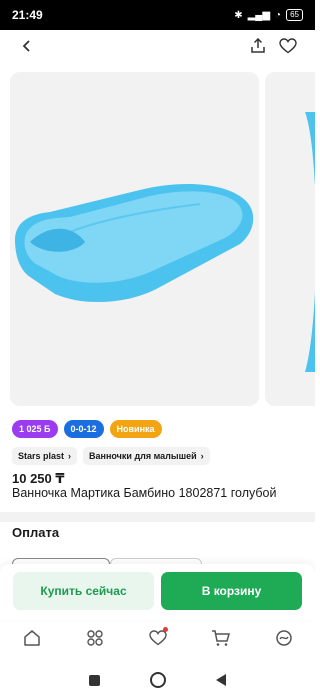  I want to click on wifi-icon: ◔, so click(278, 15).